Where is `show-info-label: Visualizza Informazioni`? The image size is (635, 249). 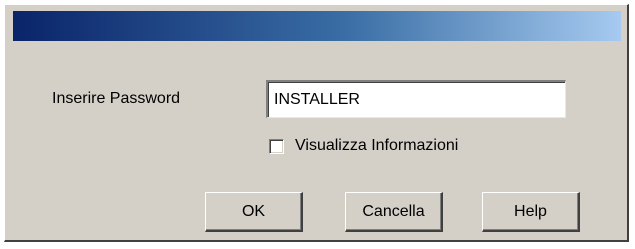 show-info-label: Visualizza Informazioni is located at coordinates (376, 146).